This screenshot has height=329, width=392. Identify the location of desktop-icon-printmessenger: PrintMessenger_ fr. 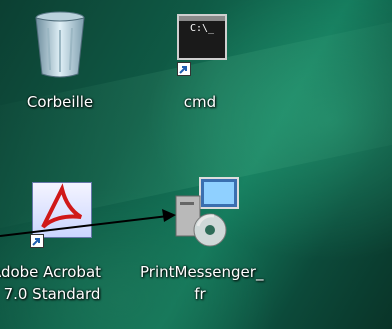
(202, 240).